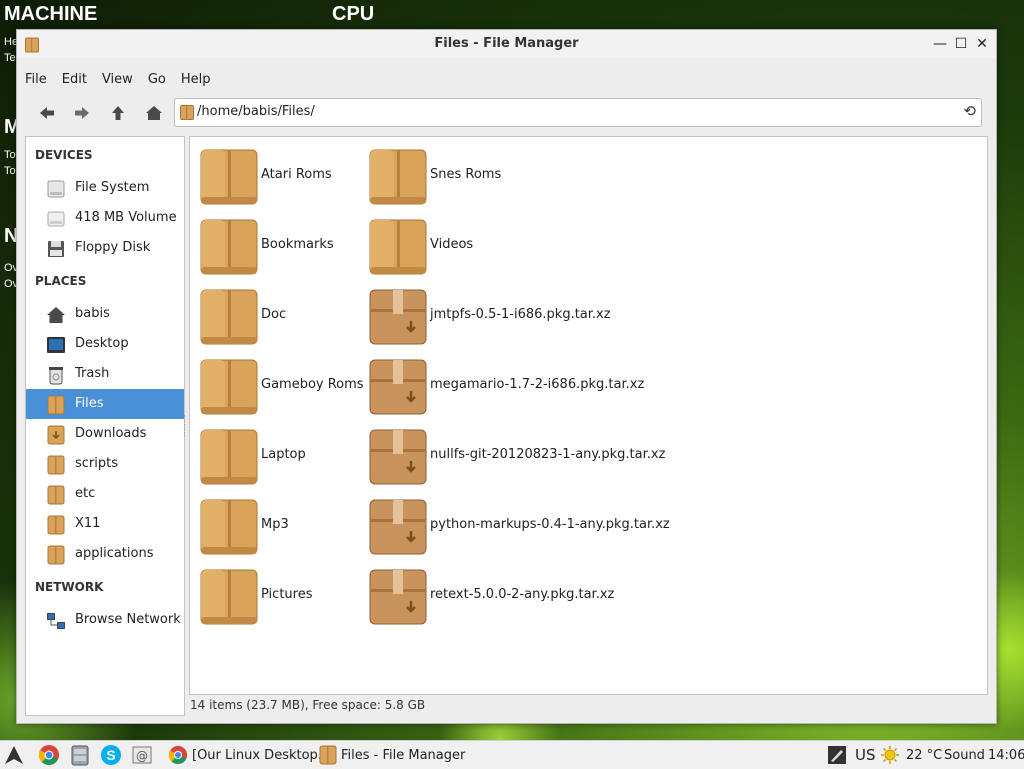  I want to click on launcher-chrome, so click(49, 755).